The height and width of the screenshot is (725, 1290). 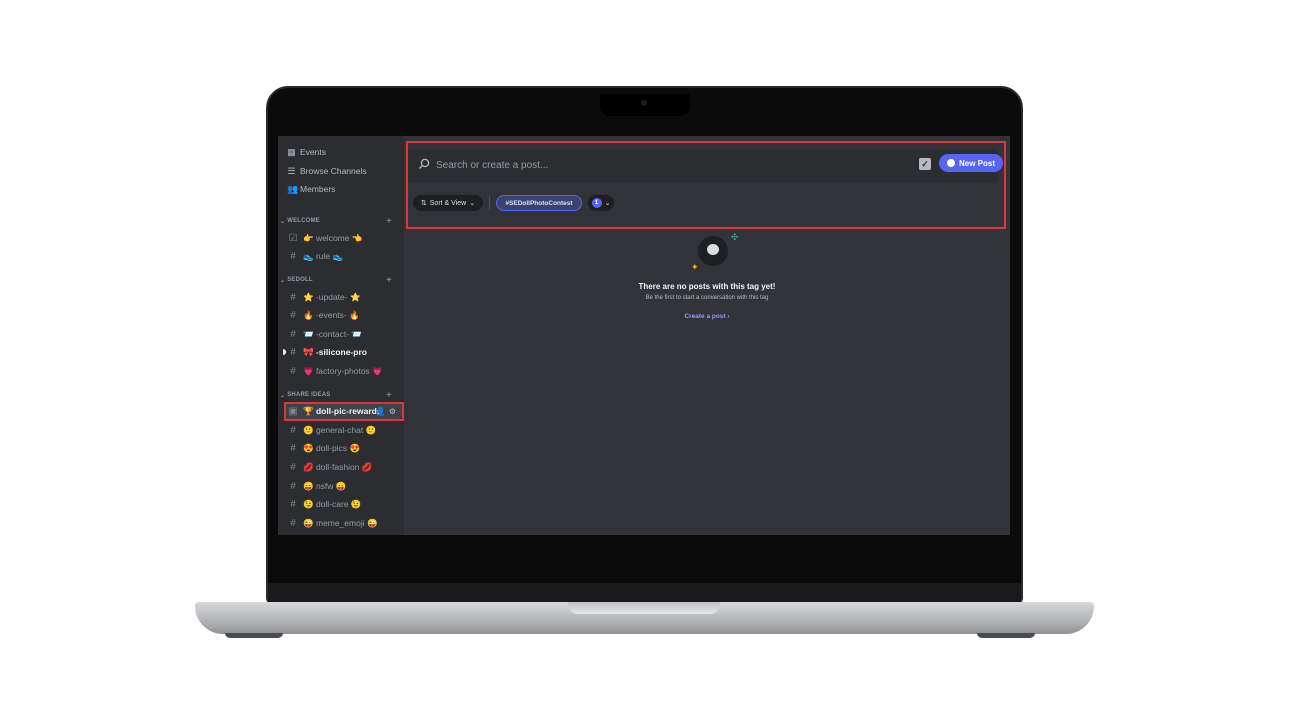 I want to click on channel-doll-fashion: # 💋 doll-fashion 💋, so click(x=343, y=467).